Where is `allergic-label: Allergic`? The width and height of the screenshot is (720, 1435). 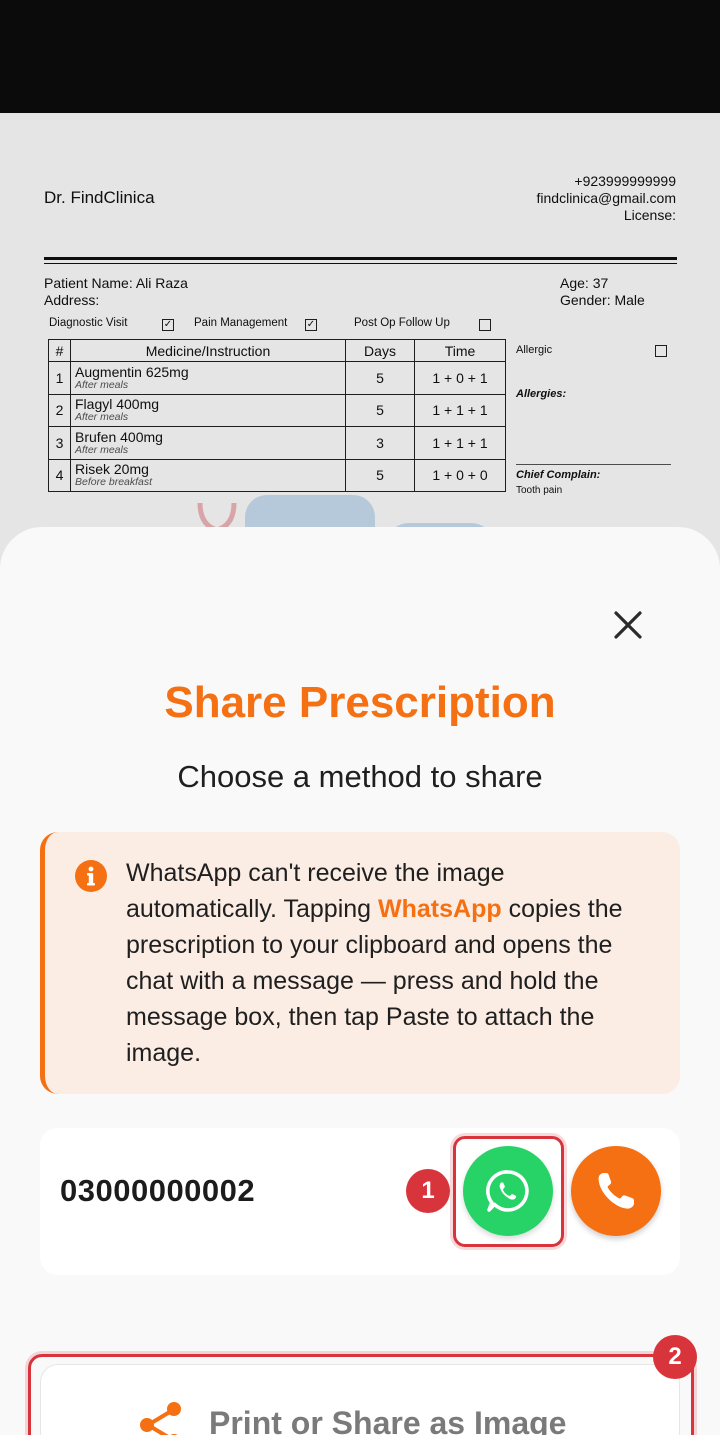
allergic-label: Allergic is located at coordinates (534, 350).